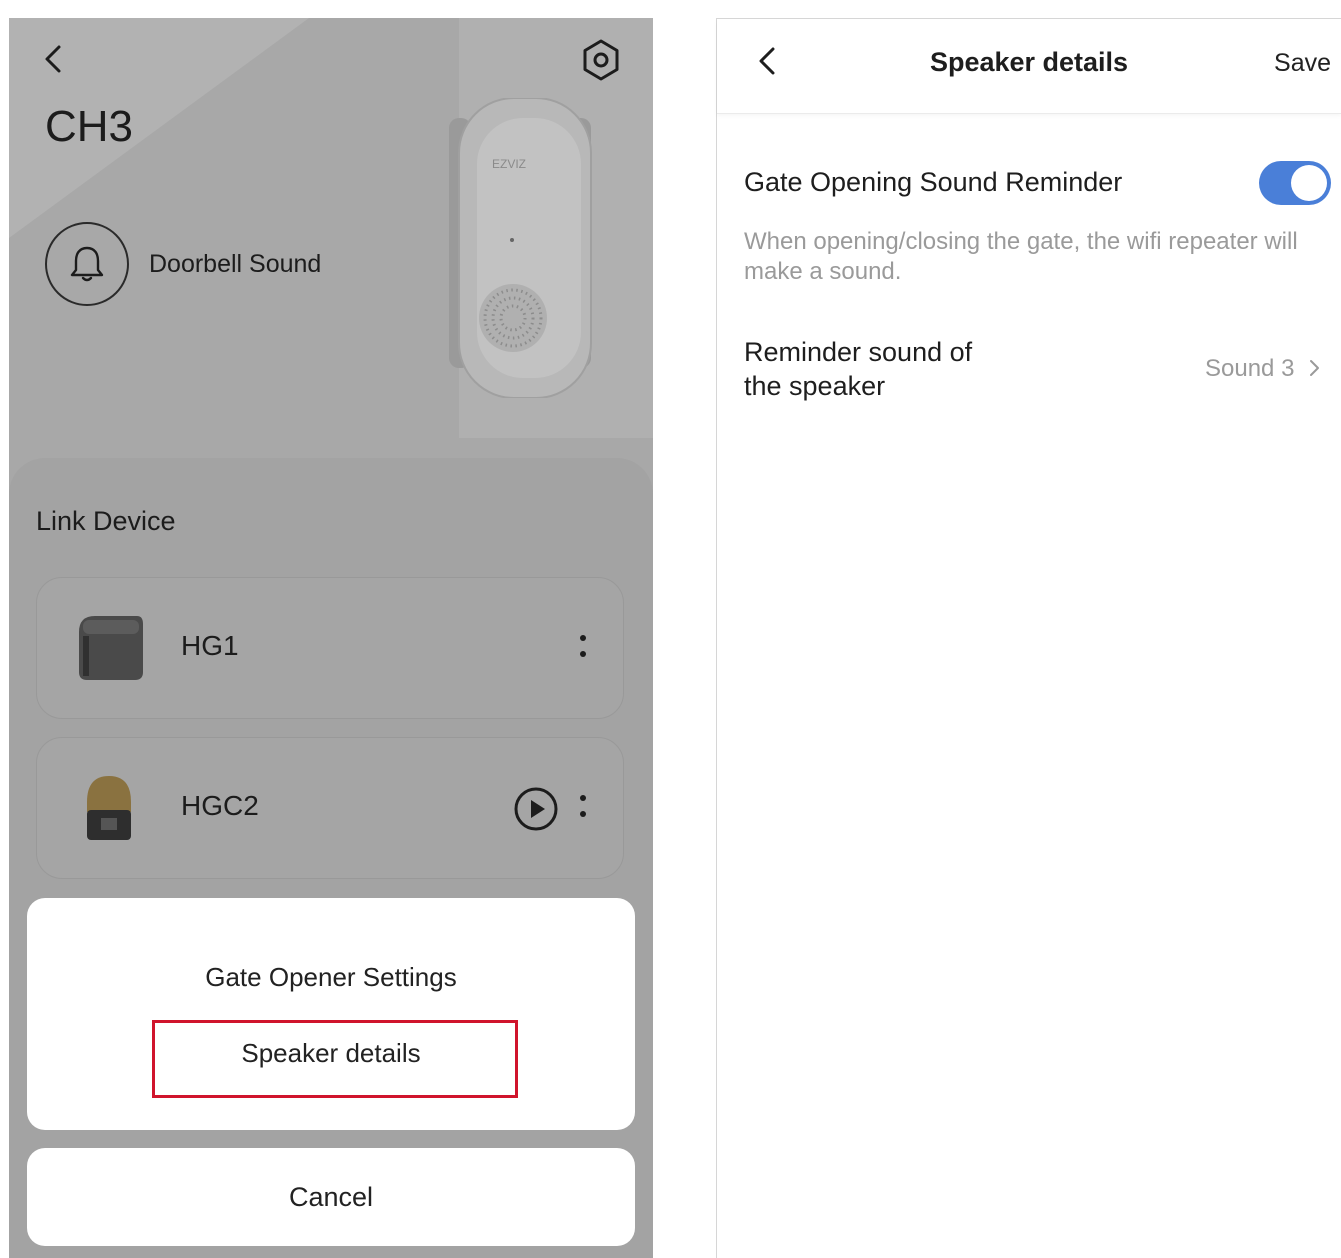 The image size is (1341, 1258). I want to click on back-arrow-icon, so click(54, 59).